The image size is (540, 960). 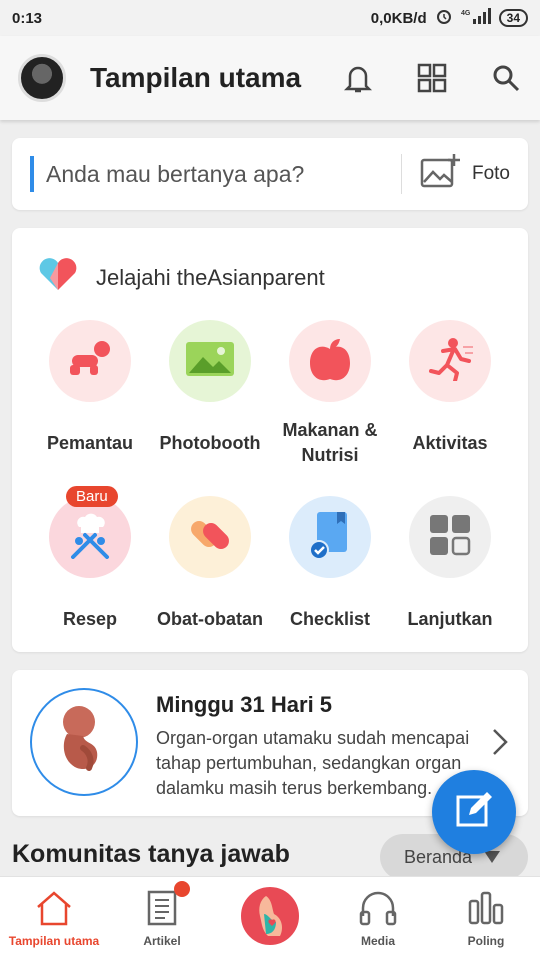 I want to click on explore-title: Jelajahi theAsianparent, so click(x=210, y=277).